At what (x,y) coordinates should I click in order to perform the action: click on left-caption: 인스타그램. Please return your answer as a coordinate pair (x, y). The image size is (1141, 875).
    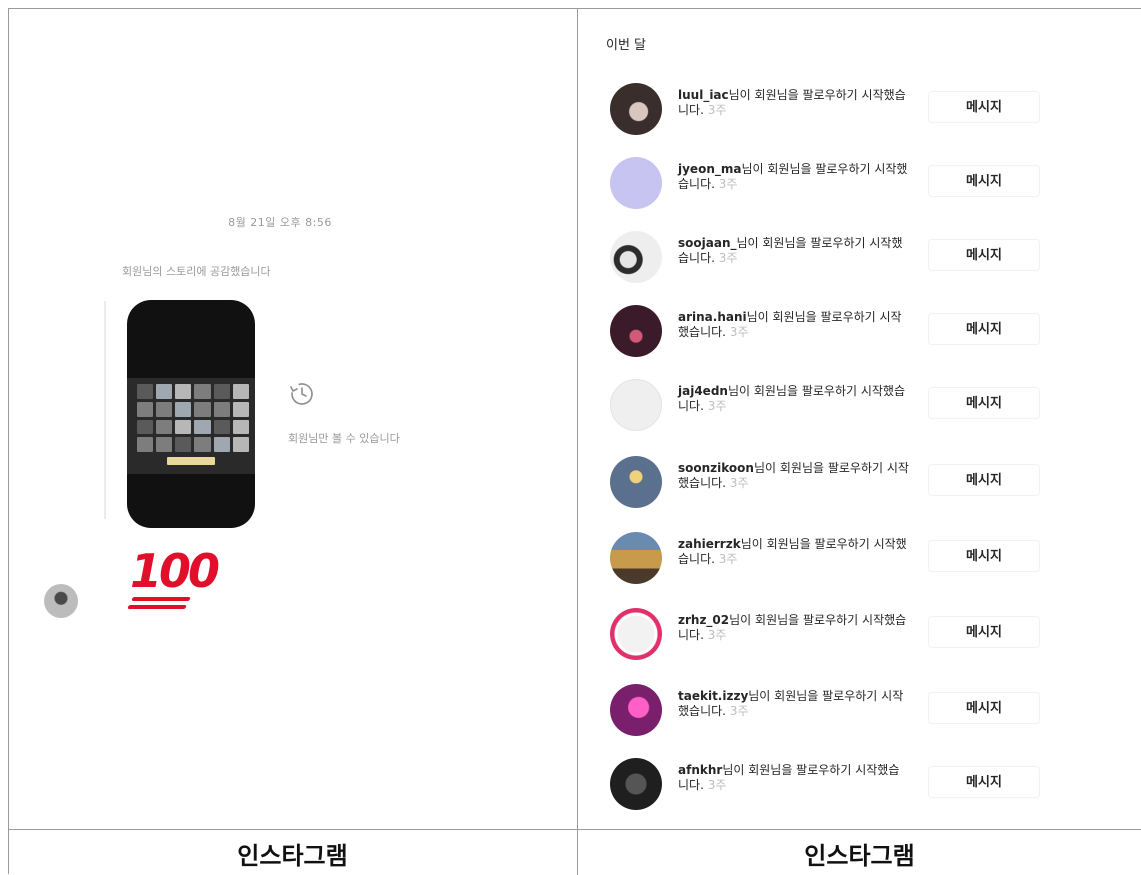
    Looking at the image, I should click on (292, 856).